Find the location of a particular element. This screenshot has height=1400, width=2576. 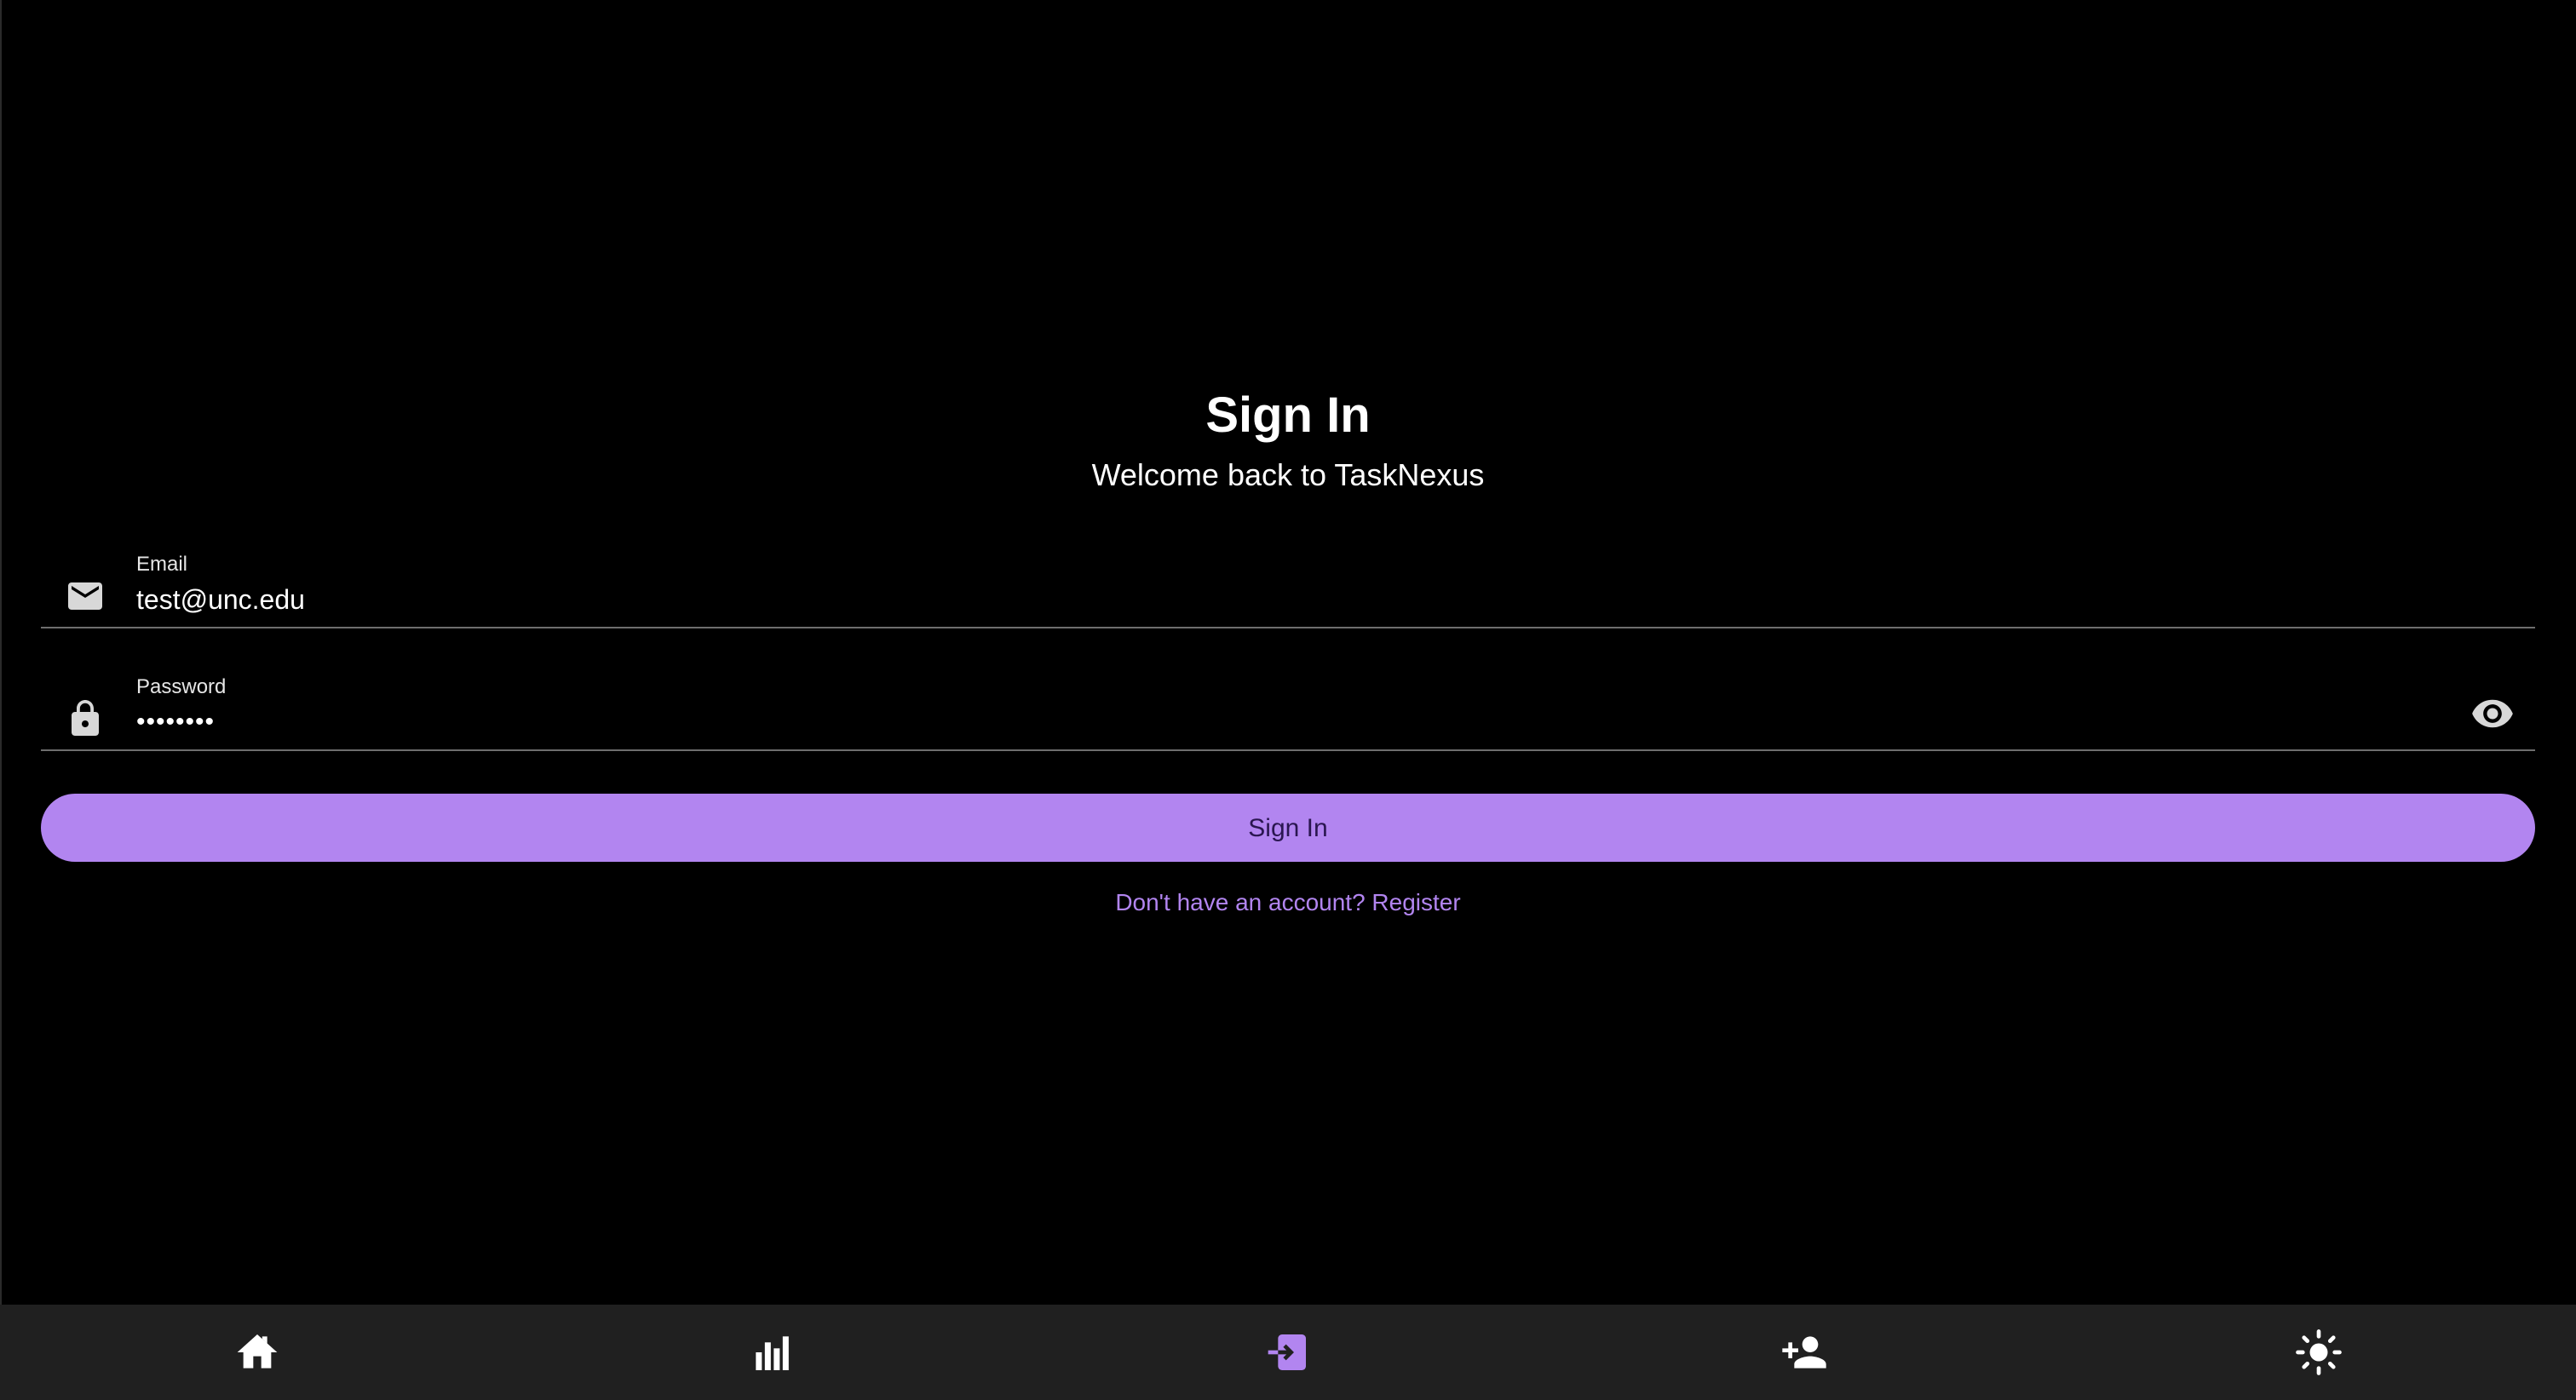

nav-stats is located at coordinates (772, 1352).